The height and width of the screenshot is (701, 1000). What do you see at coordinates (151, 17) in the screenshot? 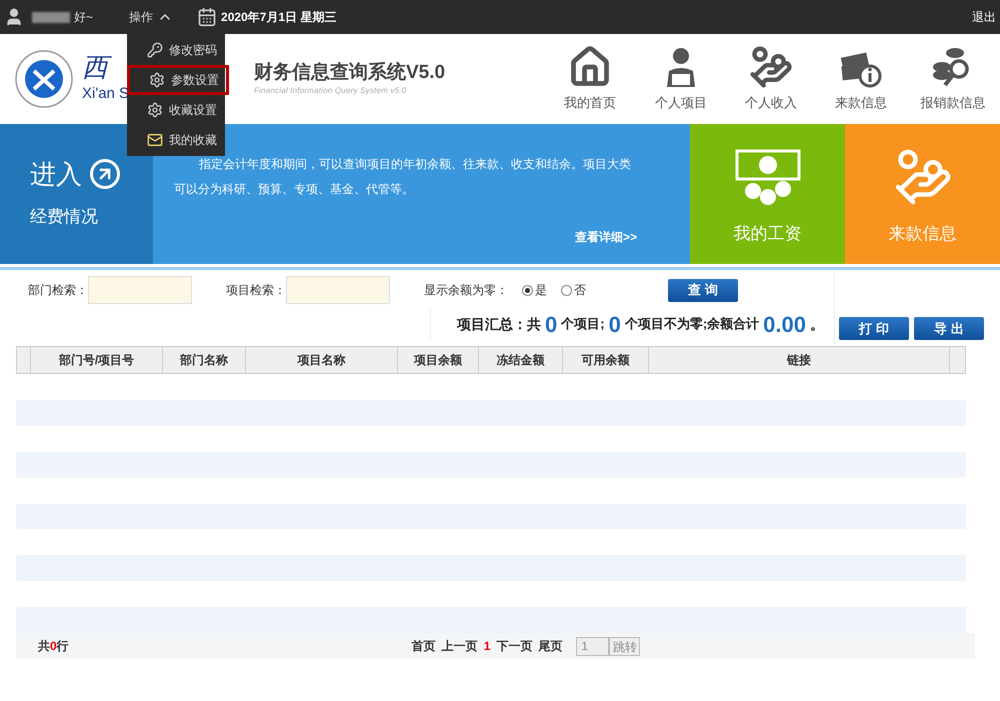
I see `operation-menu: 操作` at bounding box center [151, 17].